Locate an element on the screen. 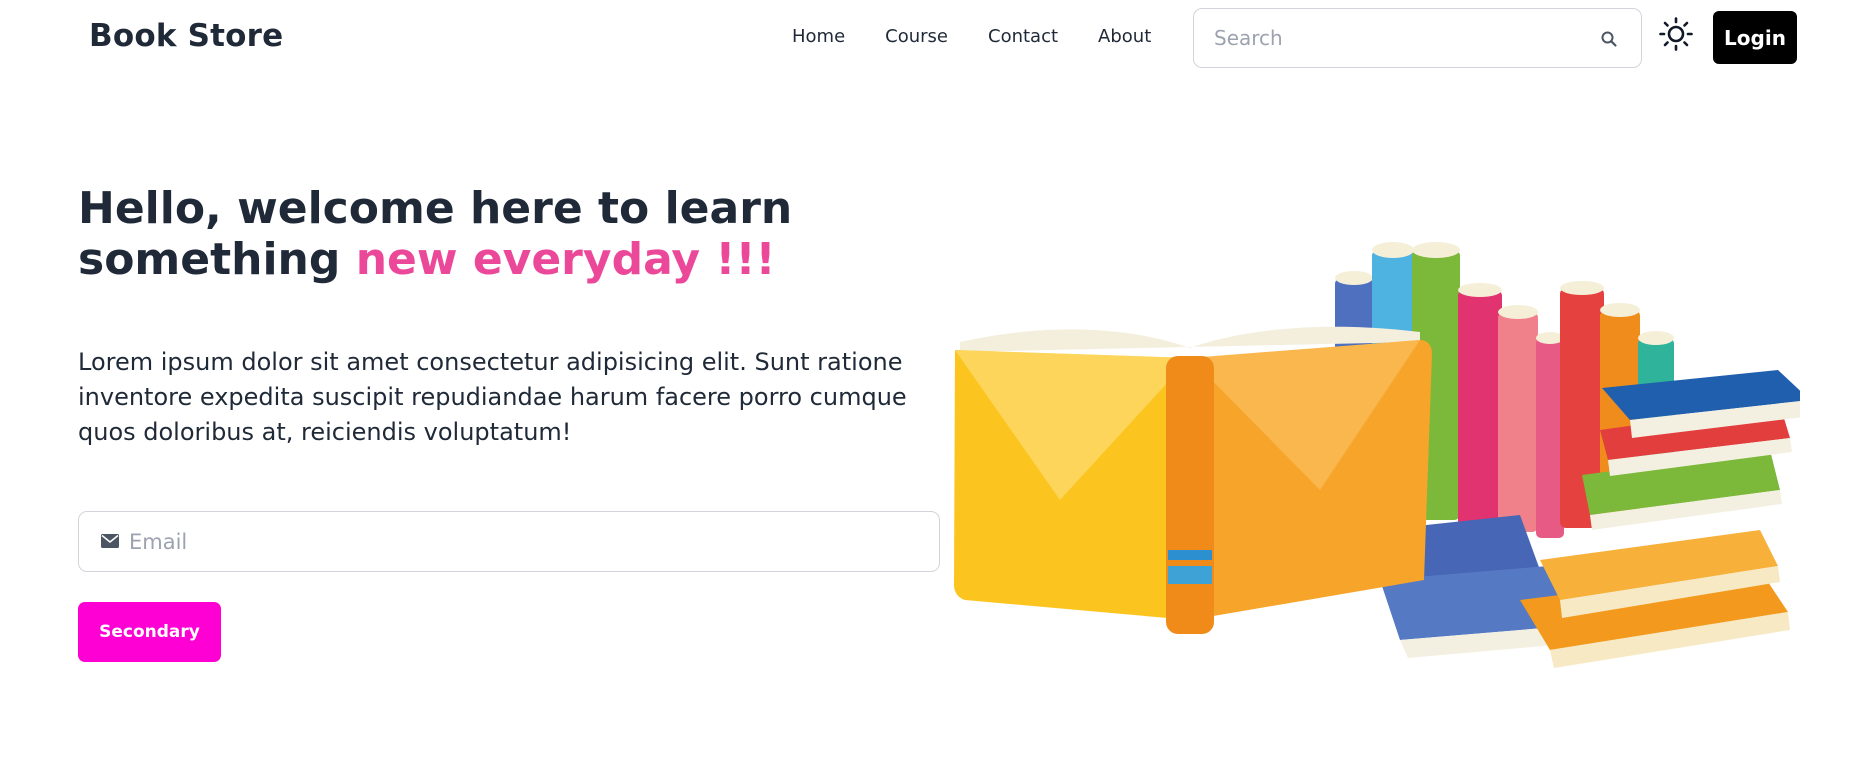  email-field-wrapper is located at coordinates (509, 541).